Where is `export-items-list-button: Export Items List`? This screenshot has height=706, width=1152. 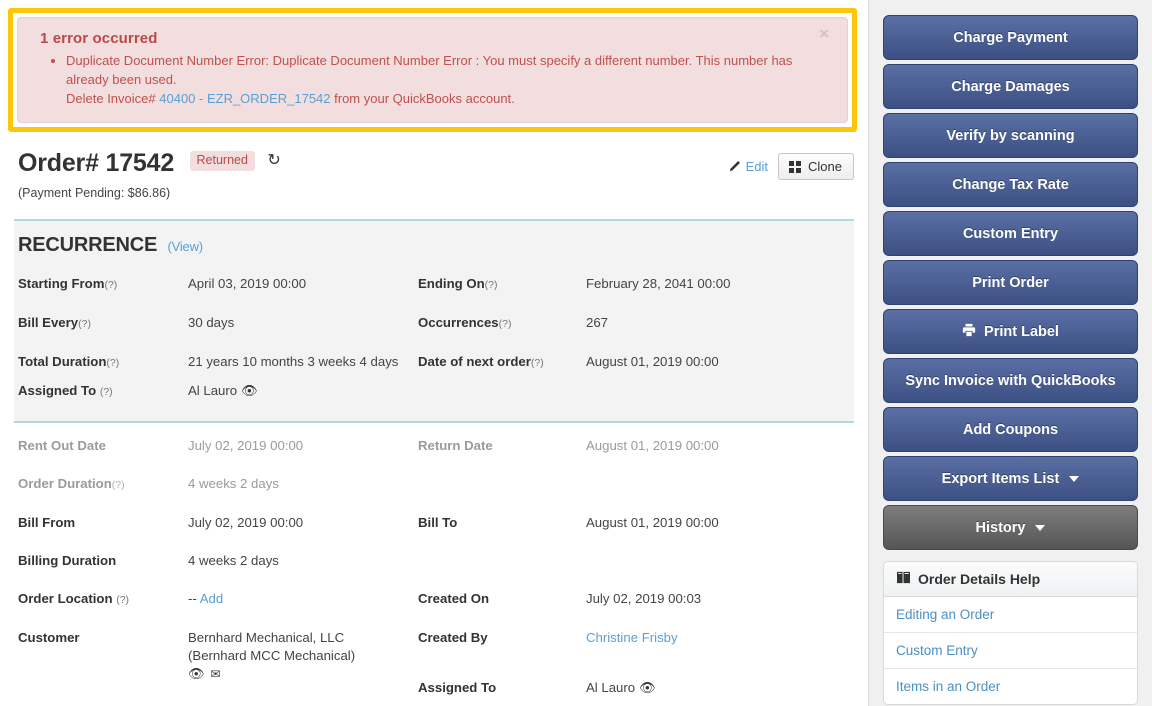 export-items-list-button: Export Items List is located at coordinates (1010, 478).